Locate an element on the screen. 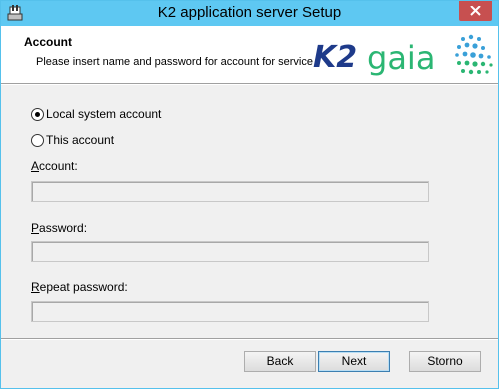 Image resolution: width=499 pixels, height=389 pixels. radio-label: Local system account is located at coordinates (104, 114).